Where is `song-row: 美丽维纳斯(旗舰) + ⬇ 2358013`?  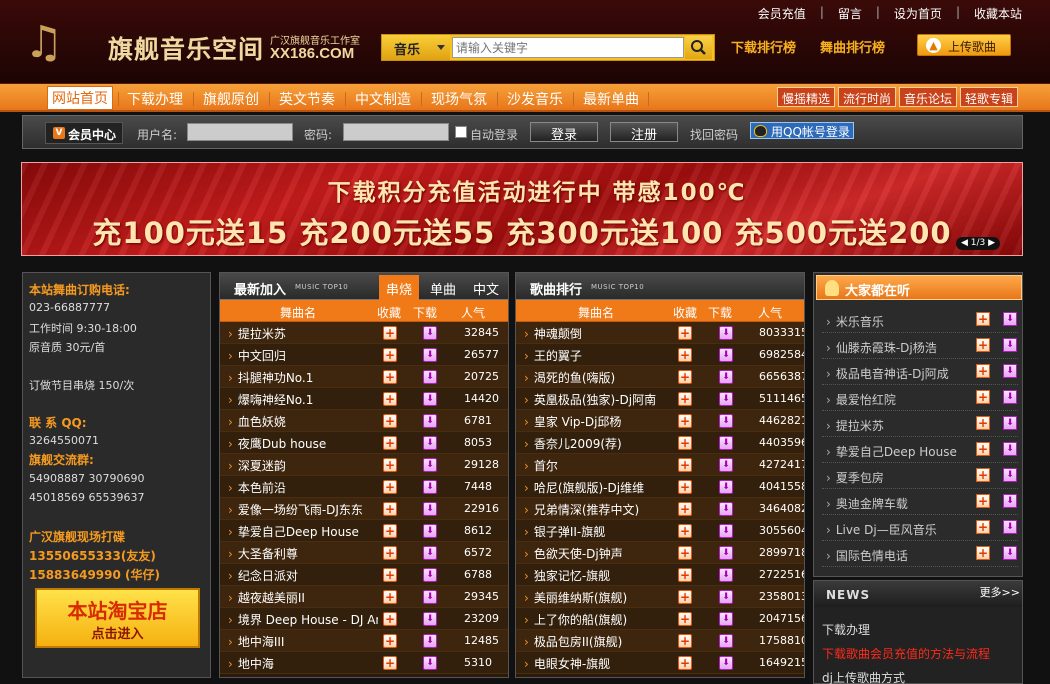 song-row: 美丽维纳斯(旗舰) + ⬇ 2358013 is located at coordinates (660, 597).